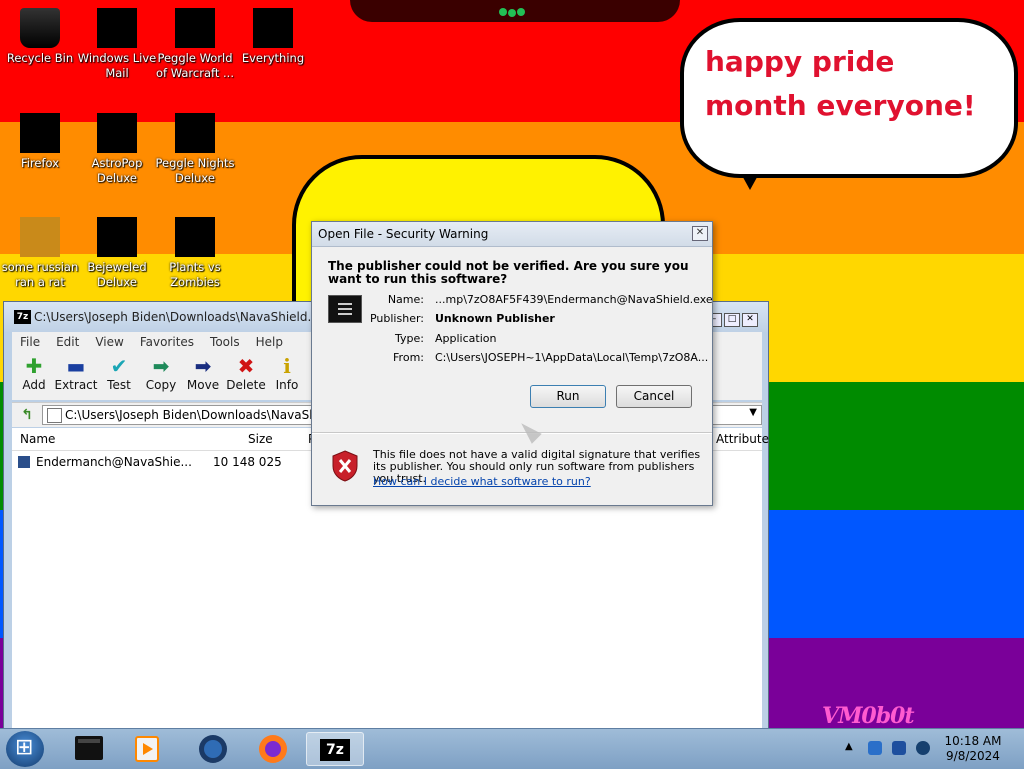 This screenshot has height=769, width=1024. What do you see at coordinates (161, 385) in the screenshot?
I see `copy-label: Copy` at bounding box center [161, 385].